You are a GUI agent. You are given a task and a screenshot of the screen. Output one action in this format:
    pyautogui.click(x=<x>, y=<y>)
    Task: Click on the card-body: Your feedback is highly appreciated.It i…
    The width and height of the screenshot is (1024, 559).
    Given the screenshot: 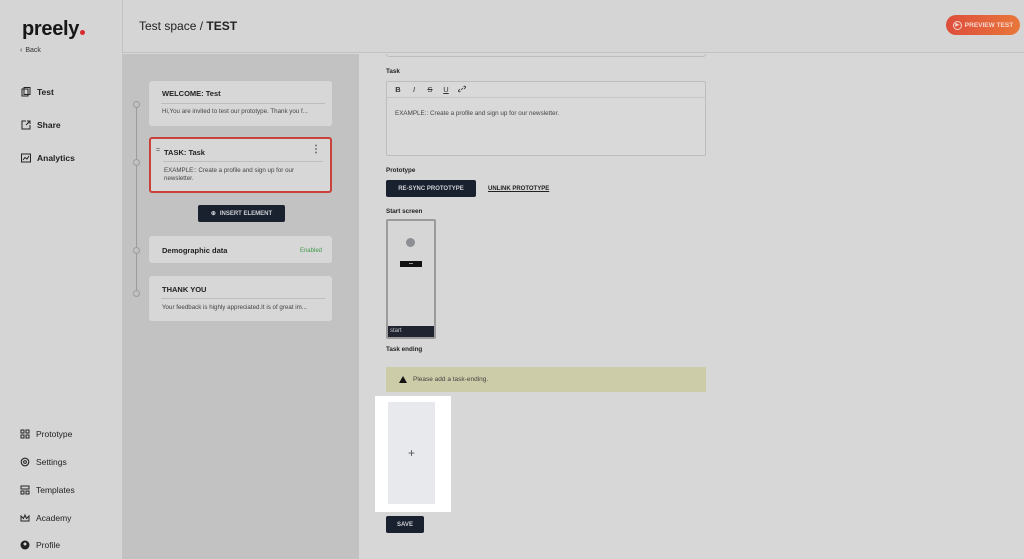 What is the action you would take?
    pyautogui.click(x=234, y=307)
    